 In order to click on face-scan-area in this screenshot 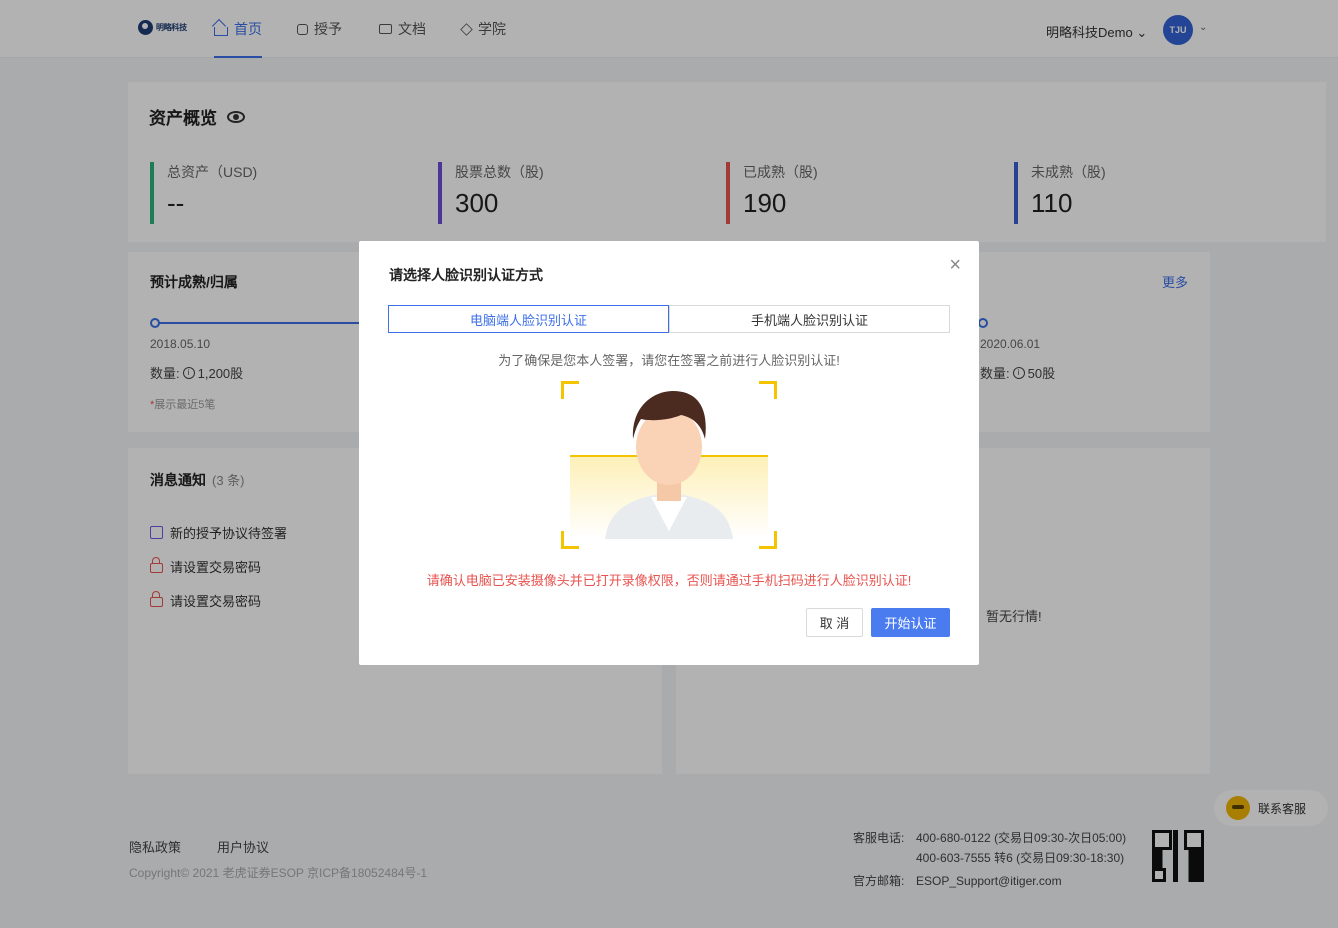, I will do `click(669, 465)`.